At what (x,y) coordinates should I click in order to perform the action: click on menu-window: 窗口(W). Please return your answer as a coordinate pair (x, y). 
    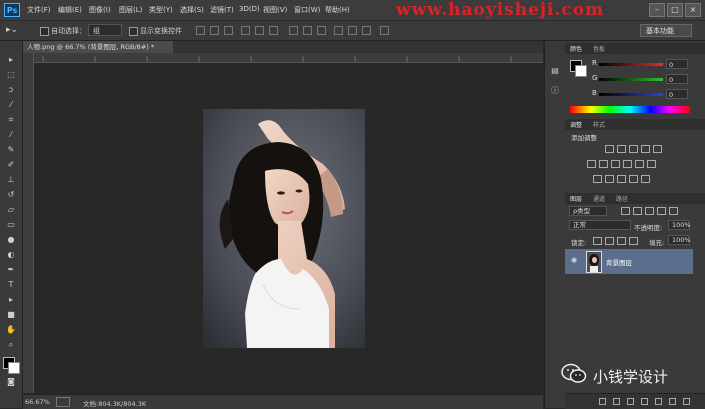
    Looking at the image, I should click on (307, 10).